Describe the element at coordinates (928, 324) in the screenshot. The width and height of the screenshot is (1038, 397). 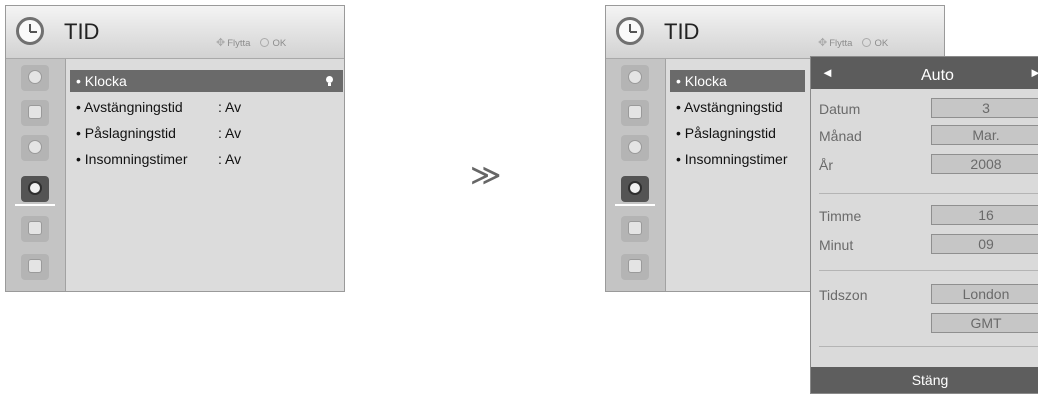
I see `timezone-code-row: GMT` at that location.